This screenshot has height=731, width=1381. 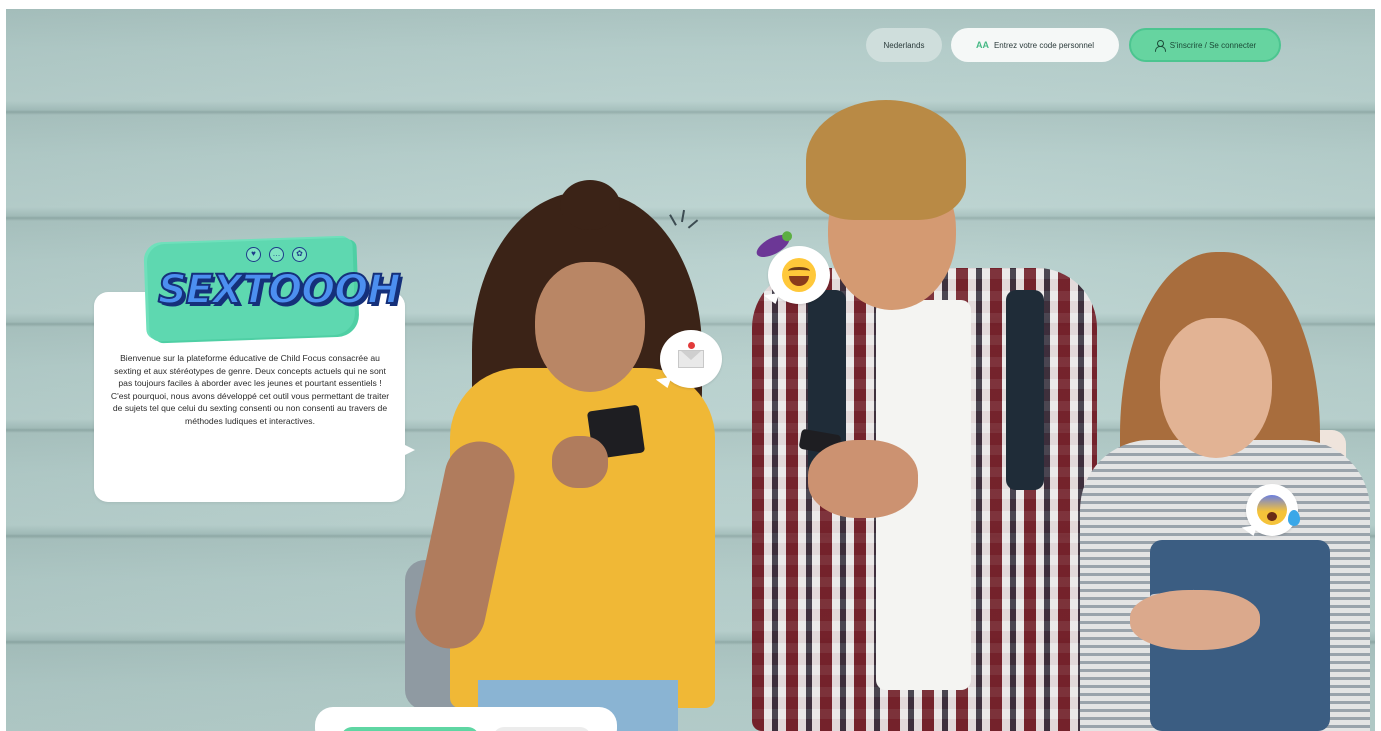 What do you see at coordinates (279, 290) in the screenshot?
I see `logo-text: SEXTOOOH` at bounding box center [279, 290].